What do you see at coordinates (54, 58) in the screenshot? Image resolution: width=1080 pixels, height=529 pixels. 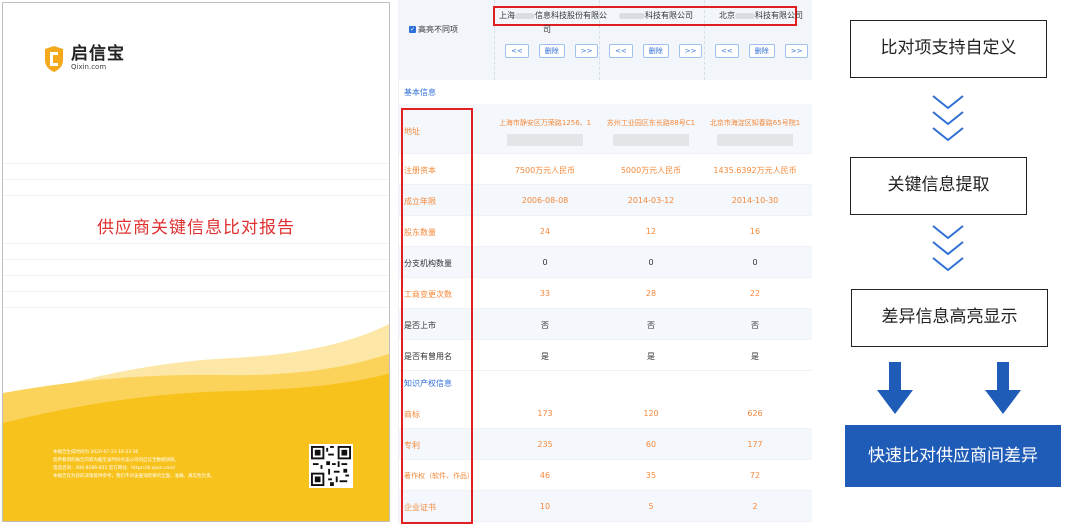 I see `qixin-shield-icon` at bounding box center [54, 58].